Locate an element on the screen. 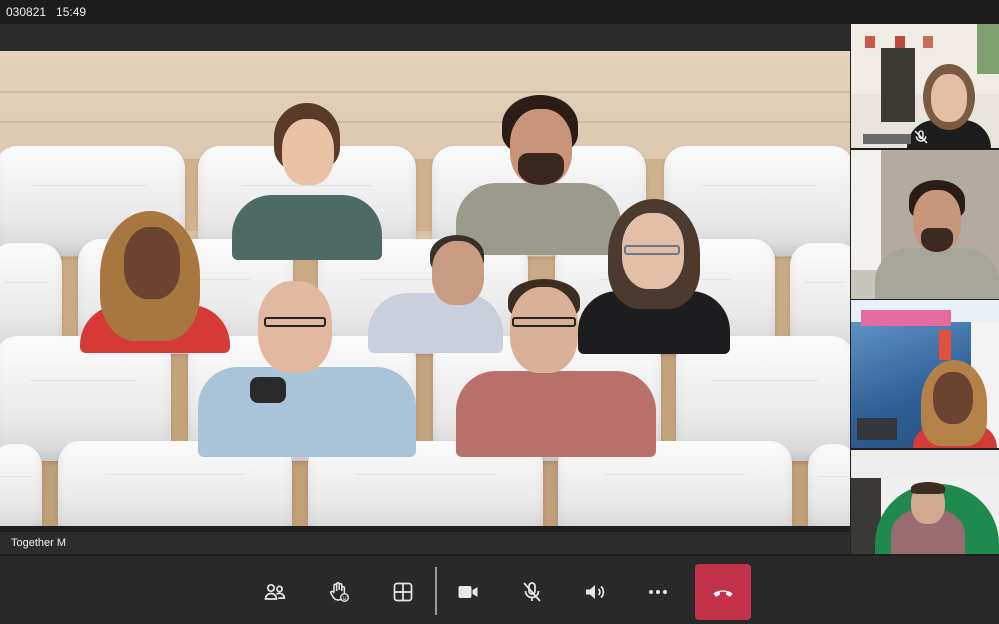 This screenshot has height=624, width=999. more-options-icon is located at coordinates (658, 592).